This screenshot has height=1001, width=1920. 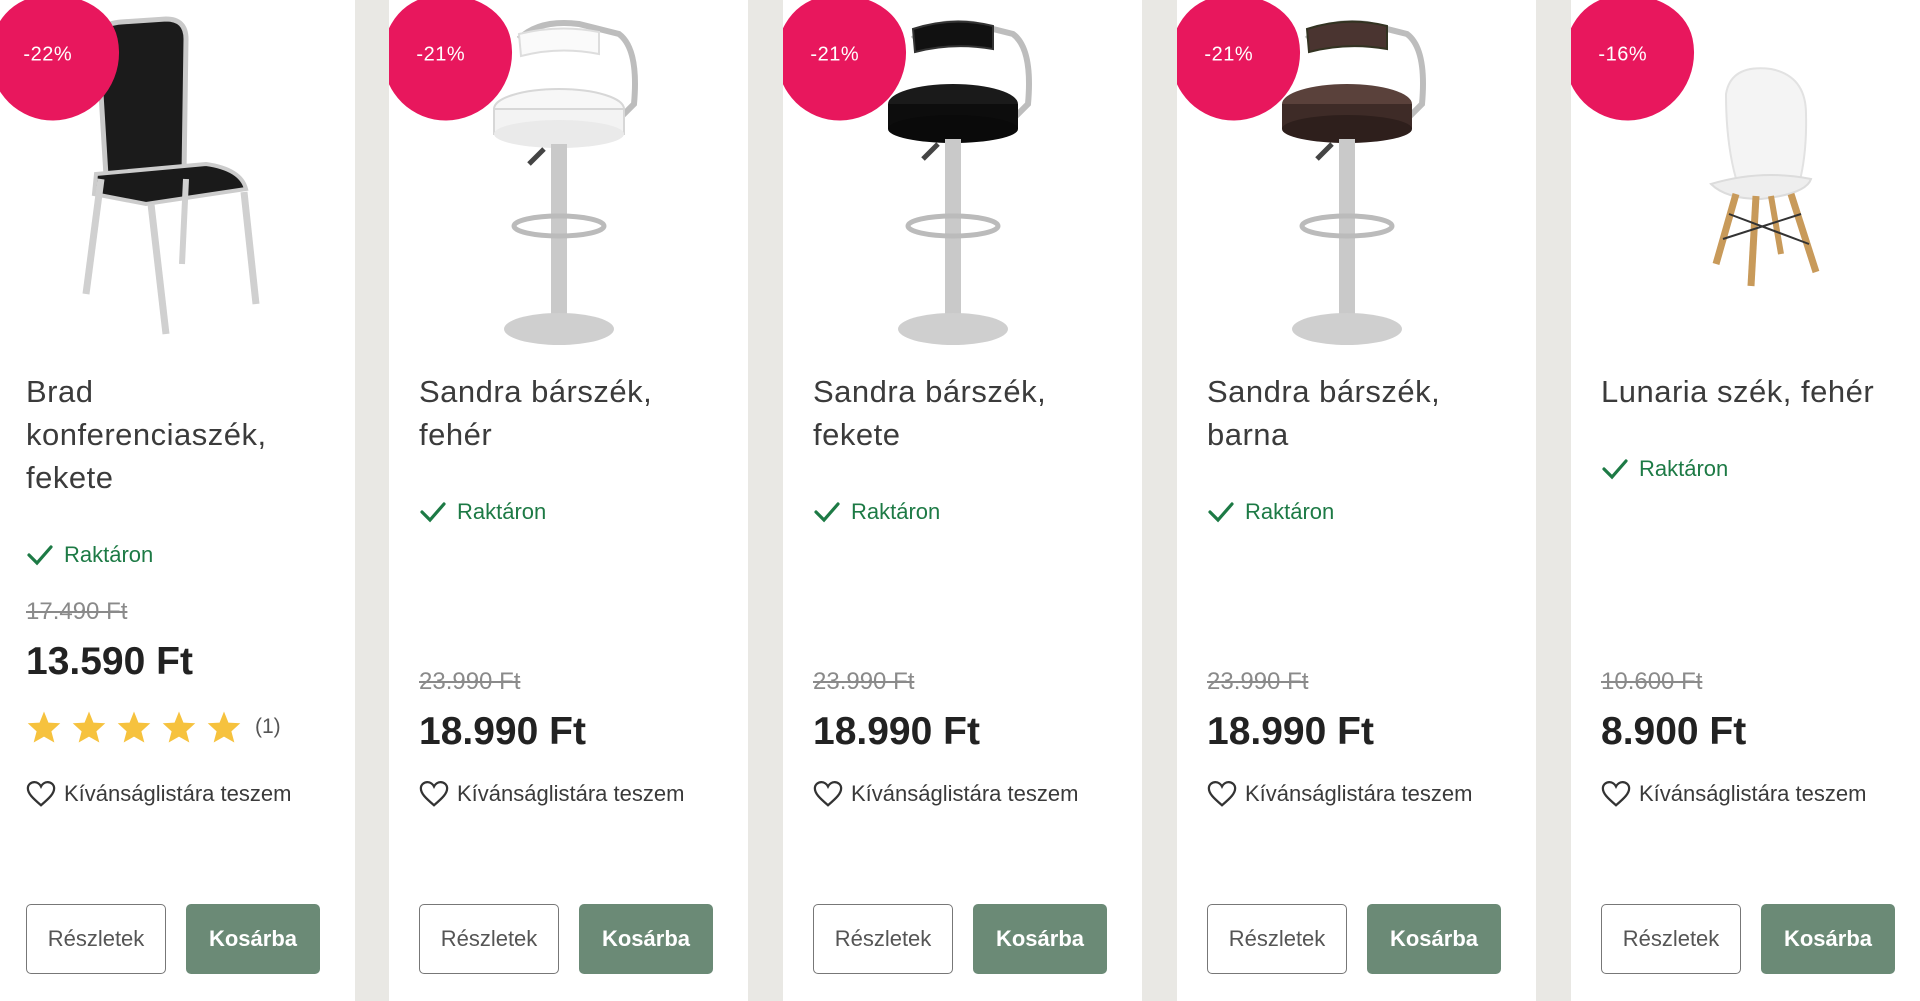 What do you see at coordinates (153, 727) in the screenshot?
I see `rating: (1)` at bounding box center [153, 727].